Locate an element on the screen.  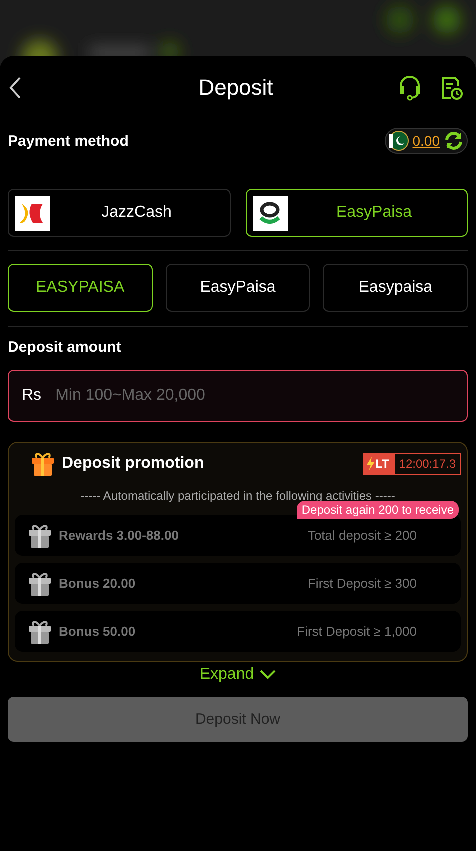
promotion-subtitle: ----- Automatically participated in the following activities ----- is located at coordinates (238, 496).